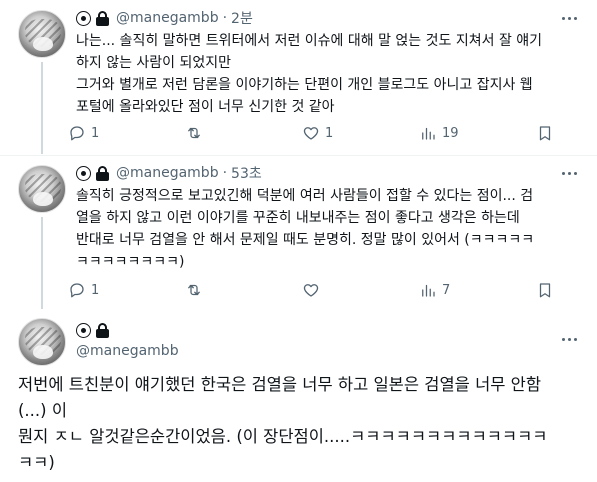  Describe the element at coordinates (329, 133) in the screenshot. I see `like-count: 1` at that location.